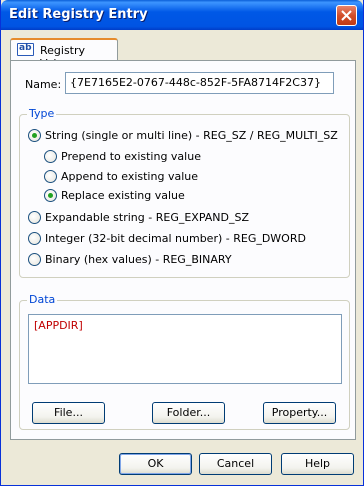  I want to click on radio-append-button, so click(50, 176).